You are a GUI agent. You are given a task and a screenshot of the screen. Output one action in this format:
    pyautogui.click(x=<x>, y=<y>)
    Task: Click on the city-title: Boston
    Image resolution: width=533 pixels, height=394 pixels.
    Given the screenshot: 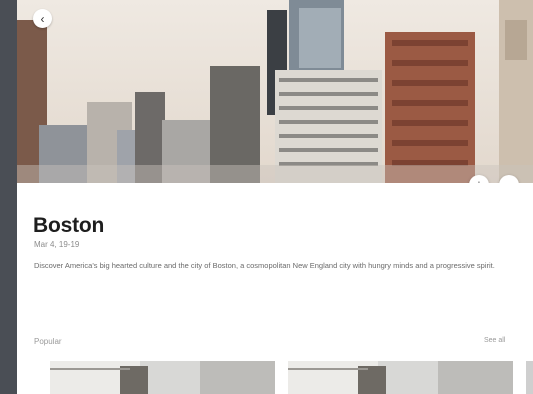 What is the action you would take?
    pyautogui.click(x=69, y=225)
    